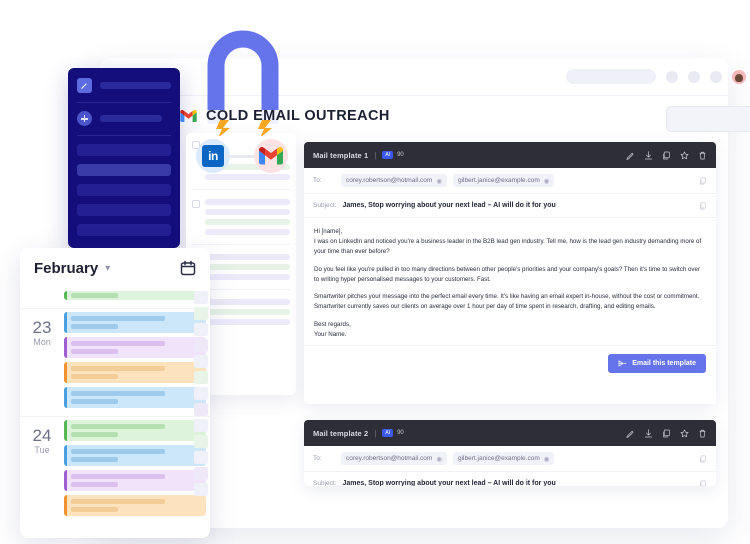 This screenshot has height=544, width=750. Describe the element at coordinates (510, 433) in the screenshot. I see `mail-template-header: Mail template 2 | AI 90` at that location.